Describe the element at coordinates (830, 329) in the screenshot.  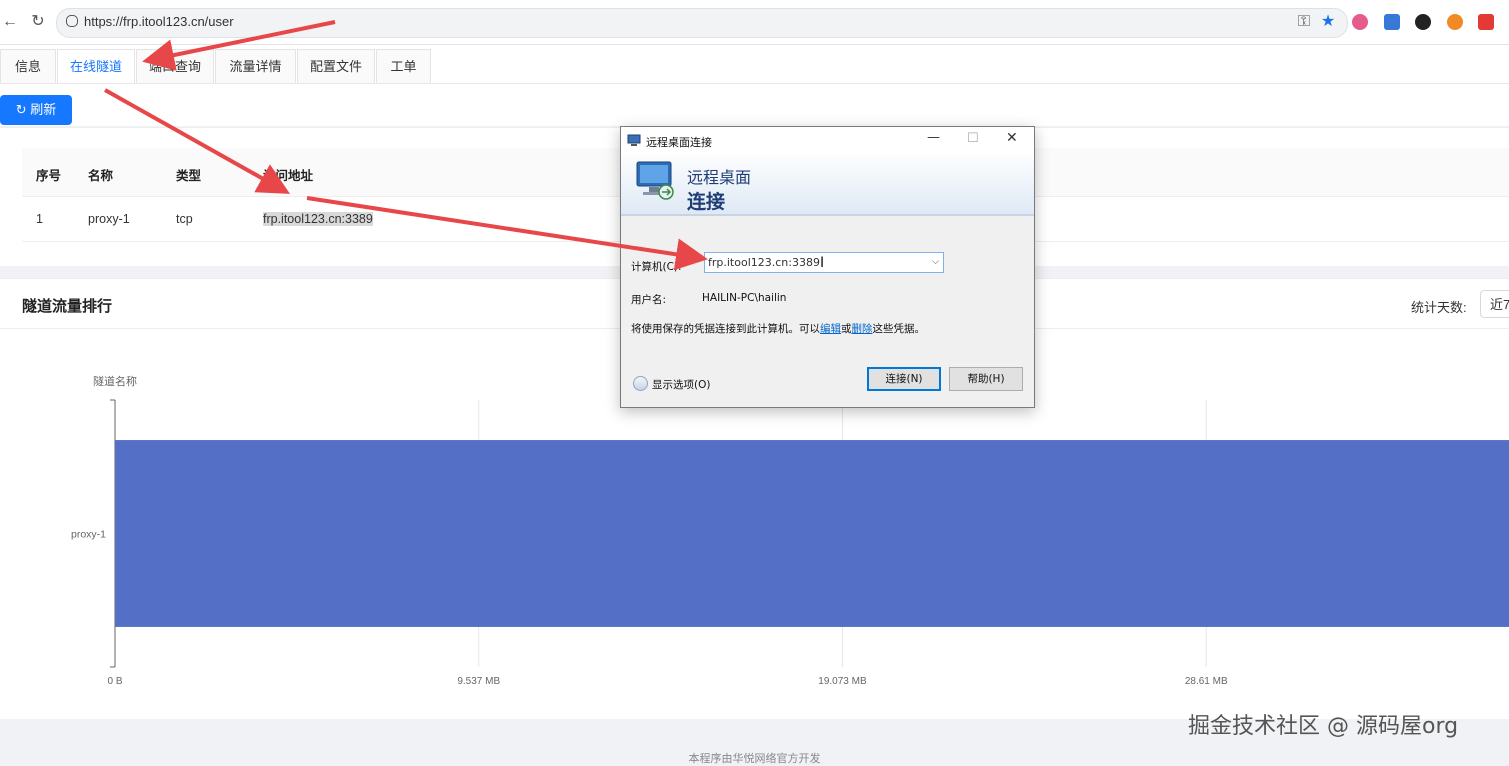
I see `edit-credentials-link: 编辑` at that location.